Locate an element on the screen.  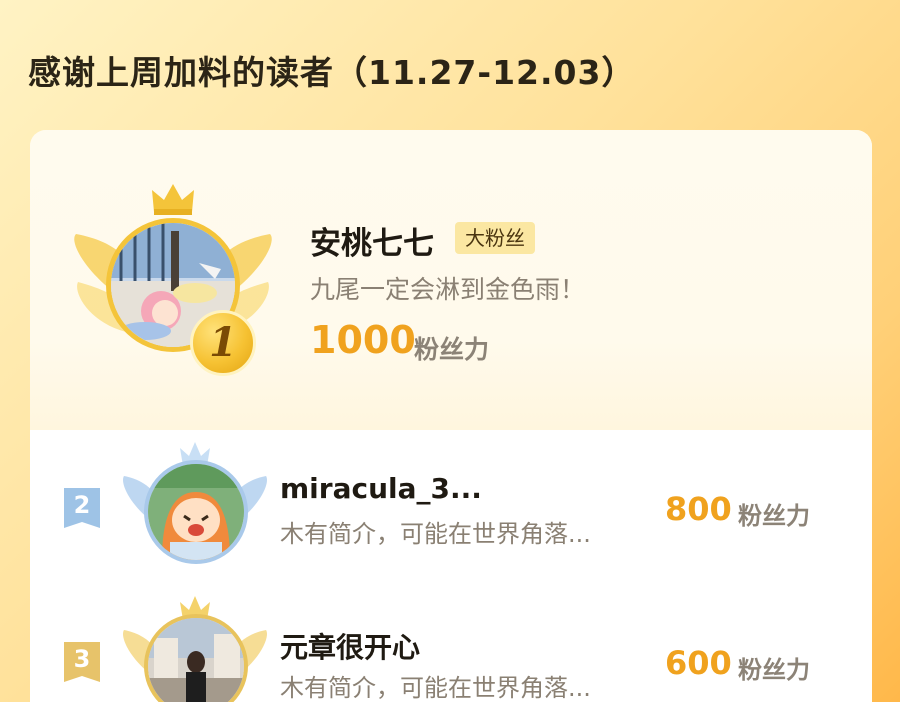
fan-3-score-unit: 粉丝力 is located at coordinates (774, 670).